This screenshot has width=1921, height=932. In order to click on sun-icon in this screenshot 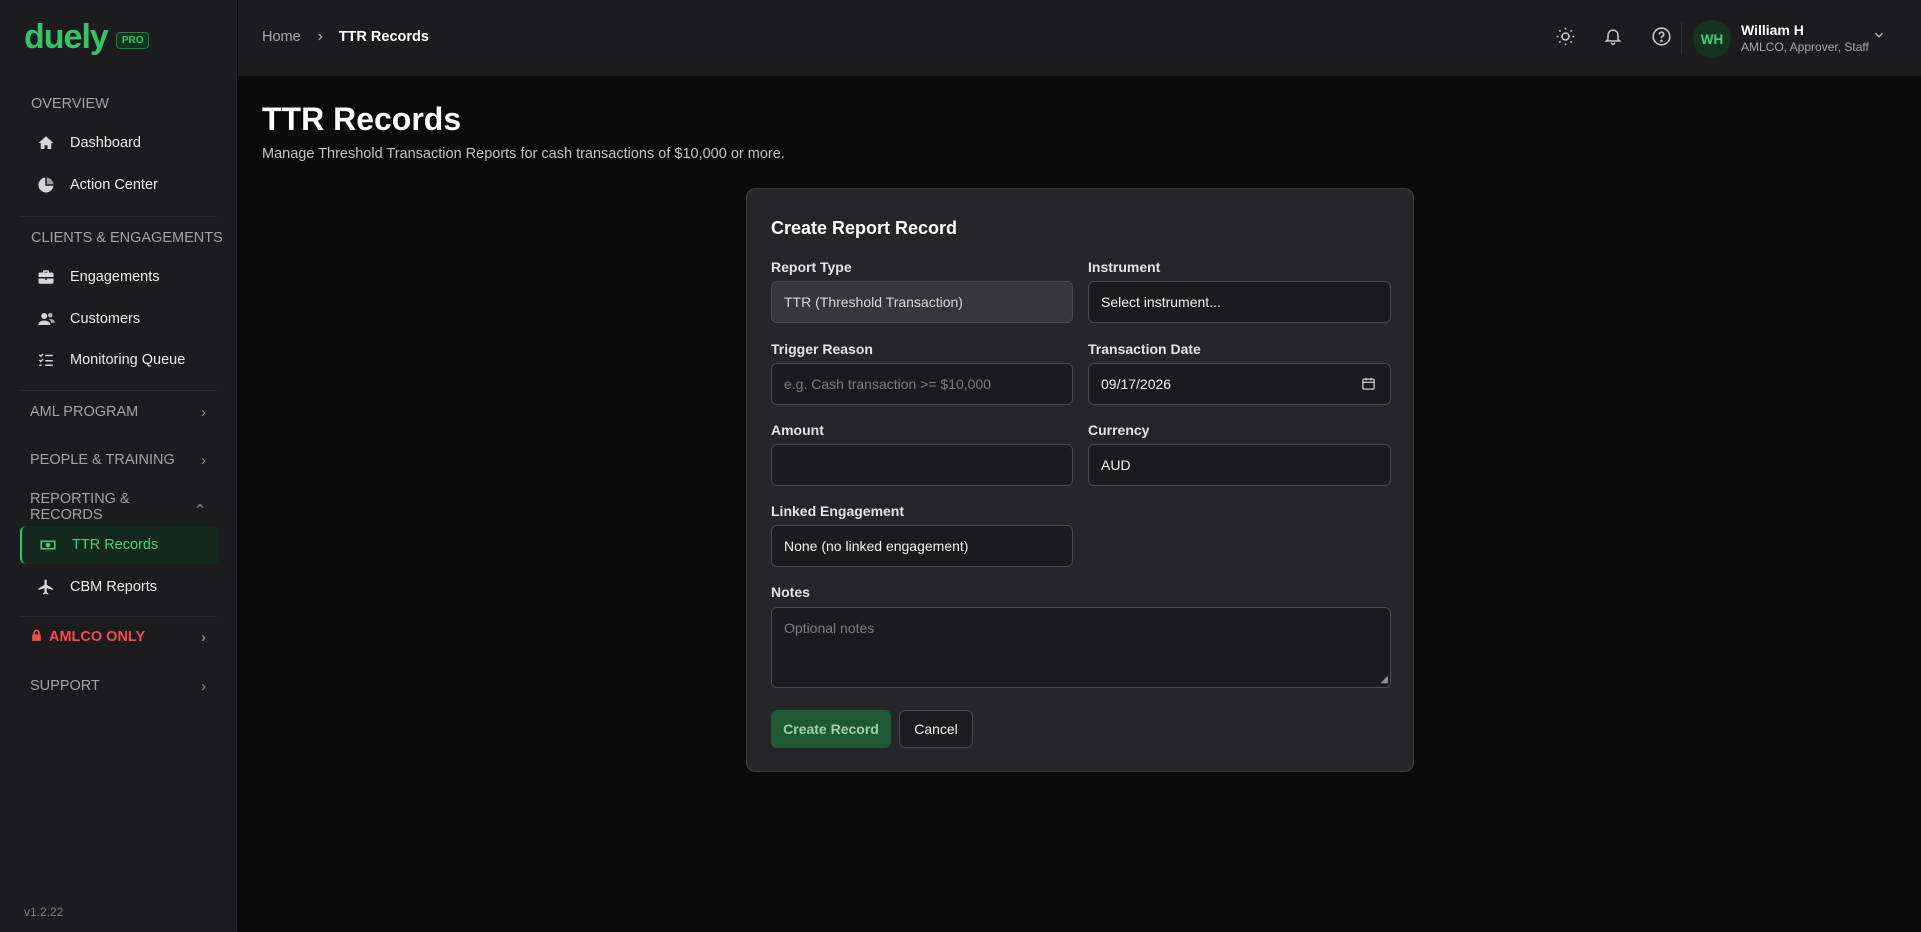, I will do `click(1565, 36)`.